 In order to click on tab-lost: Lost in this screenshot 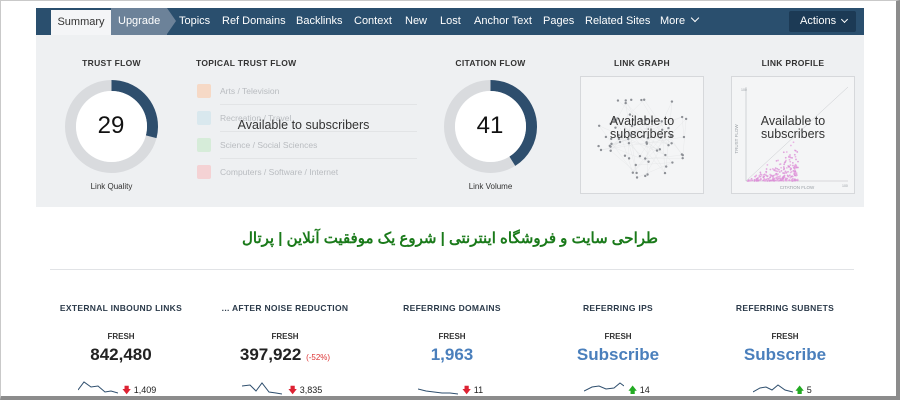, I will do `click(450, 21)`.